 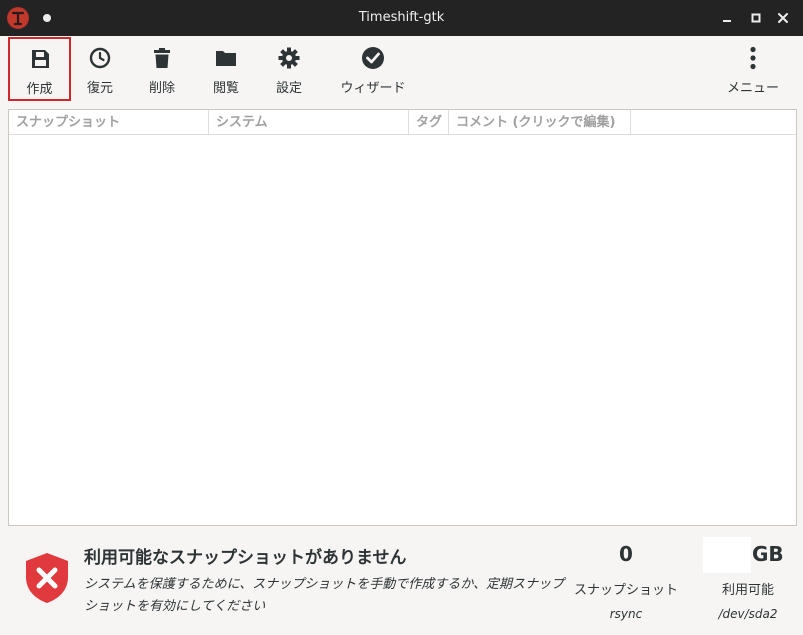 I want to click on device-path: /dev/sda2, so click(x=748, y=614).